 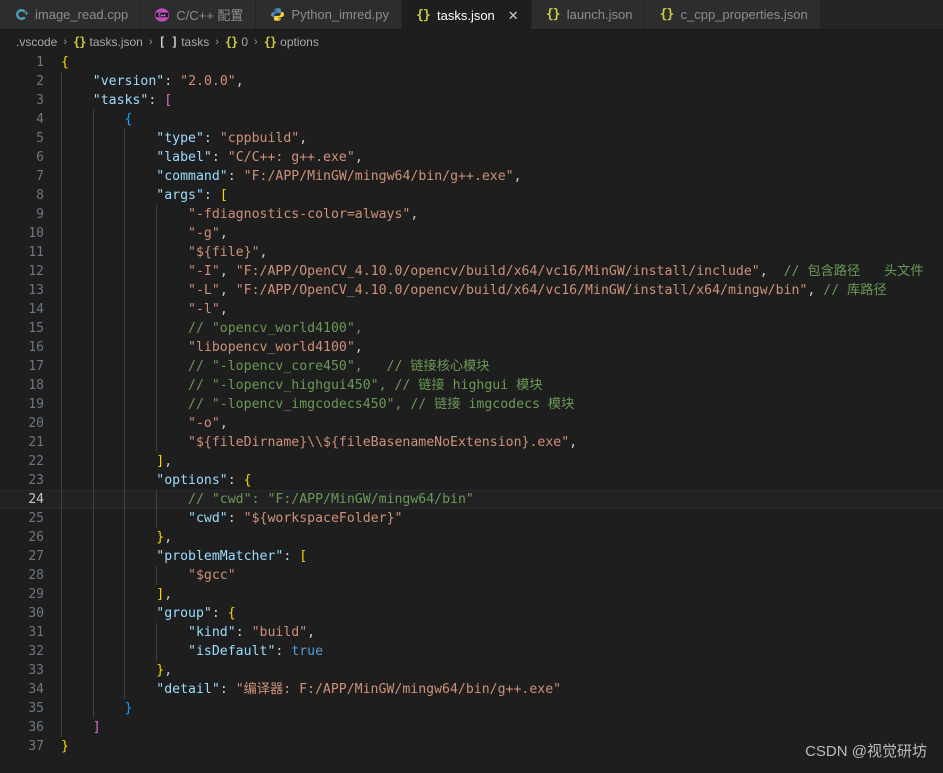 What do you see at coordinates (513, 15) in the screenshot?
I see `close-icon: ✕` at bounding box center [513, 15].